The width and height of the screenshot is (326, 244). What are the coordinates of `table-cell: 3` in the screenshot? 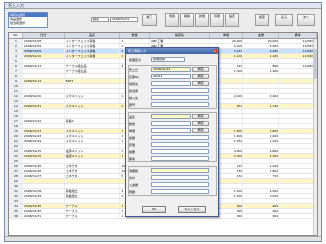 It's located at (16, 51).